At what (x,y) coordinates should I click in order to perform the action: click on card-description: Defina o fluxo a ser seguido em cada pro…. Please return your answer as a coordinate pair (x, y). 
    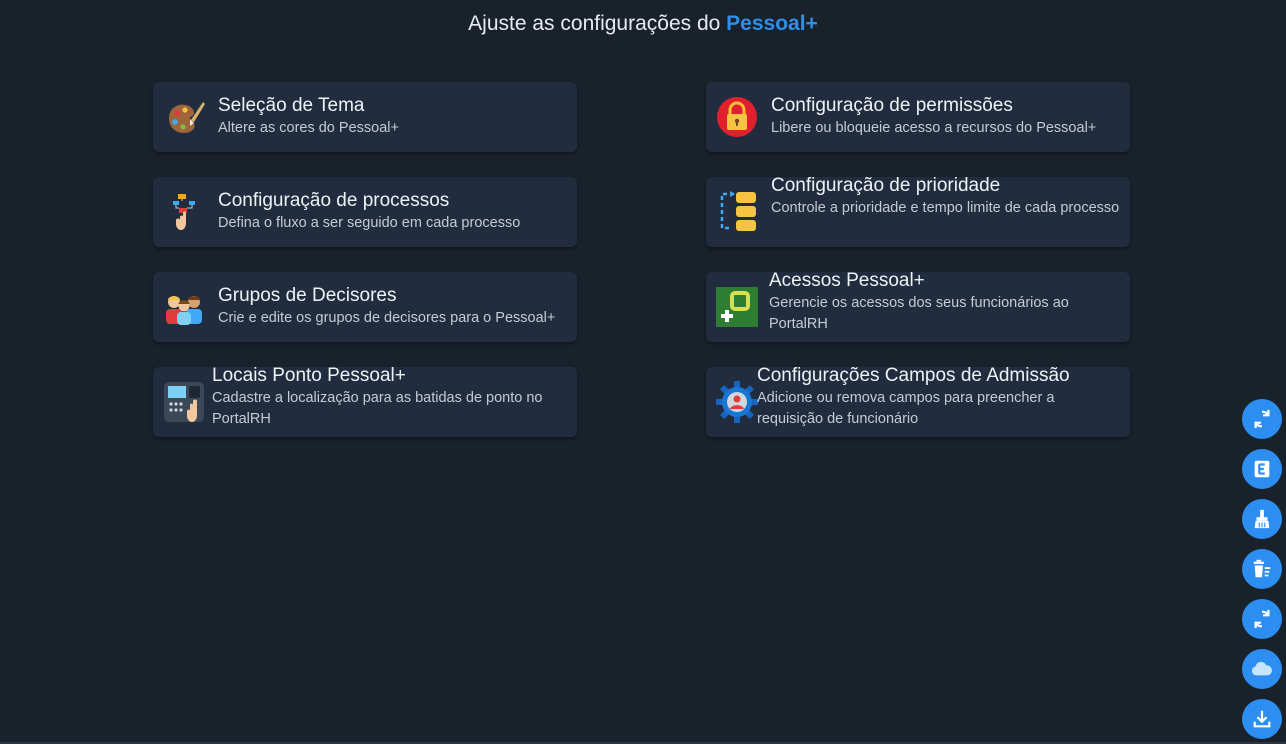
    Looking at the image, I should click on (369, 223).